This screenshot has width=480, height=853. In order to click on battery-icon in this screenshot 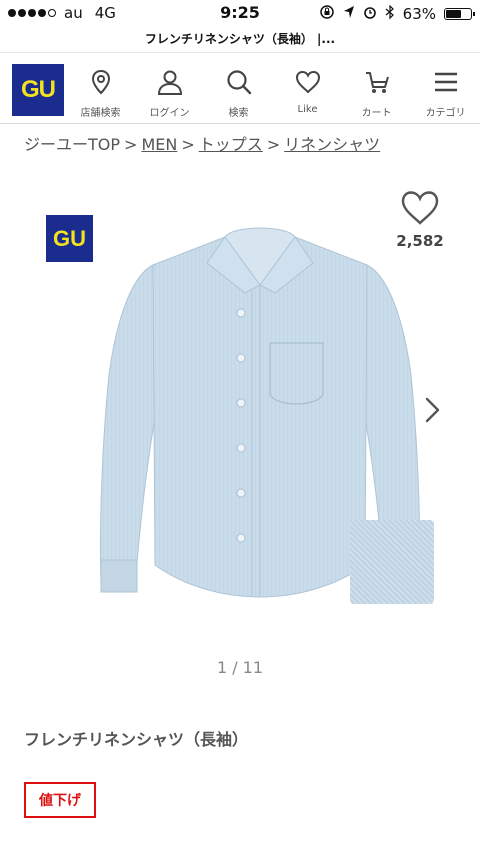, I will do `click(459, 14)`.